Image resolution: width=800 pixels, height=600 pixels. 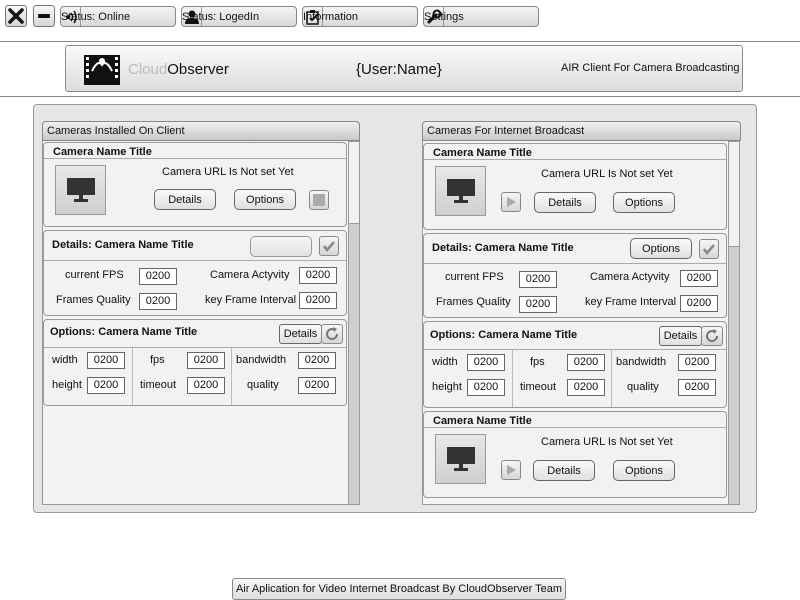 What do you see at coordinates (360, 16) in the screenshot?
I see `information-button: Information` at bounding box center [360, 16].